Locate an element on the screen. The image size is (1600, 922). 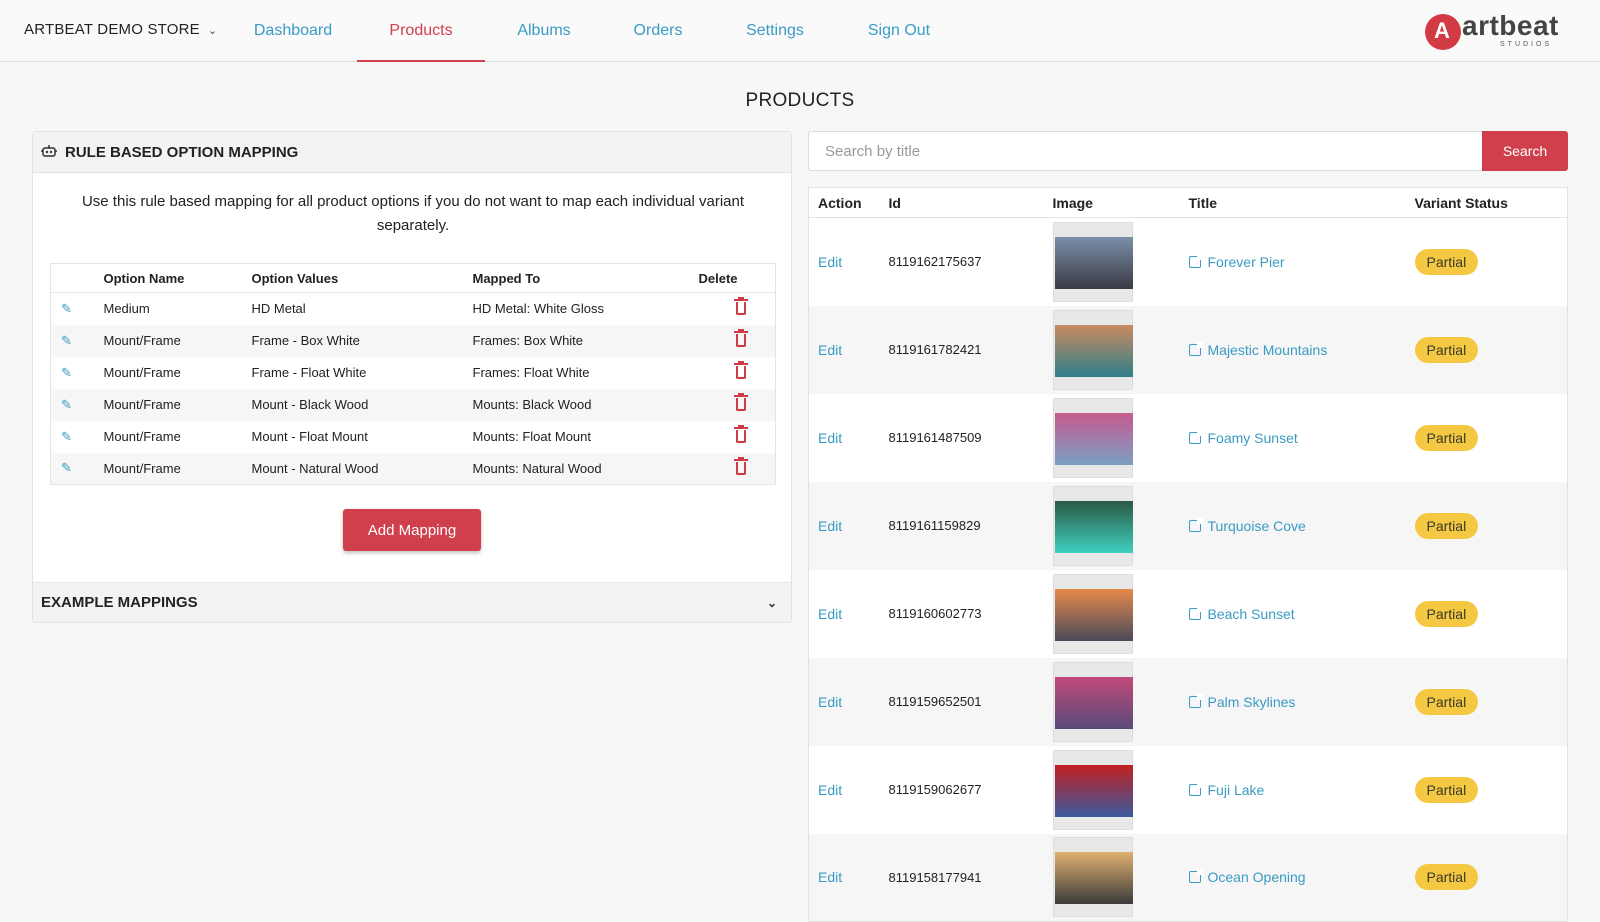
option-value: Mount - Natural Wood is located at coordinates (362, 468).